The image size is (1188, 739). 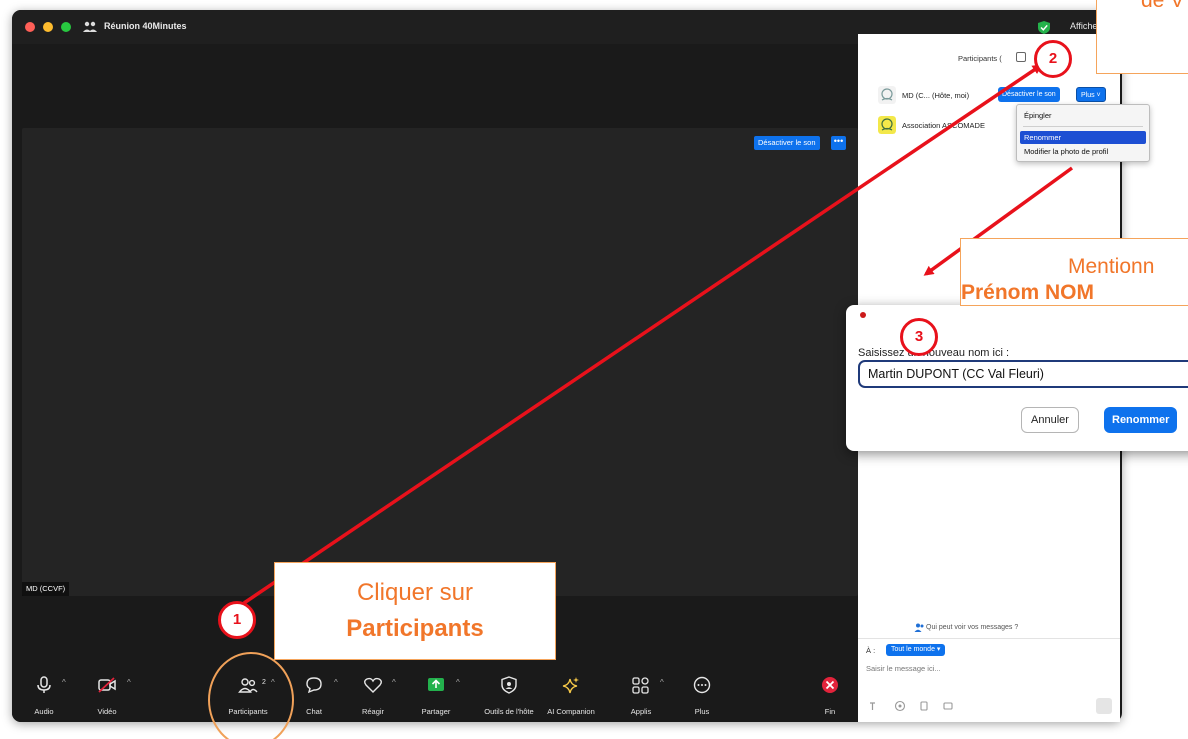 I want to click on close-dialog-button, so click(x=863, y=315).